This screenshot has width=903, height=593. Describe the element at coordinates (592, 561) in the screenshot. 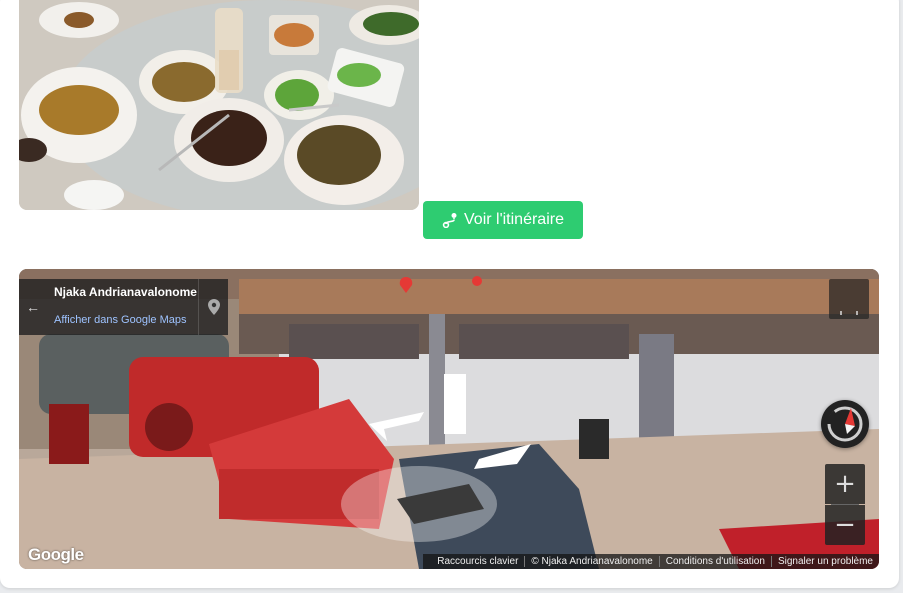

I see `copyright-text: © Njaka Andrianavalonome` at that location.